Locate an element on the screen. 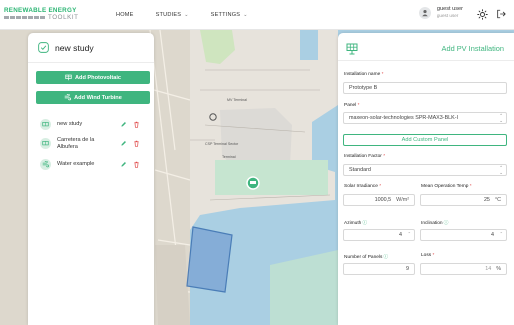  logout-button is located at coordinates (501, 14).